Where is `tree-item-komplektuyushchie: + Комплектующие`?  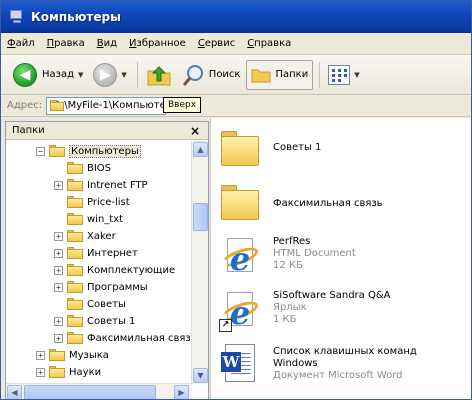 tree-item-komplektuyushchie: + Комплектующие is located at coordinates (114, 270).